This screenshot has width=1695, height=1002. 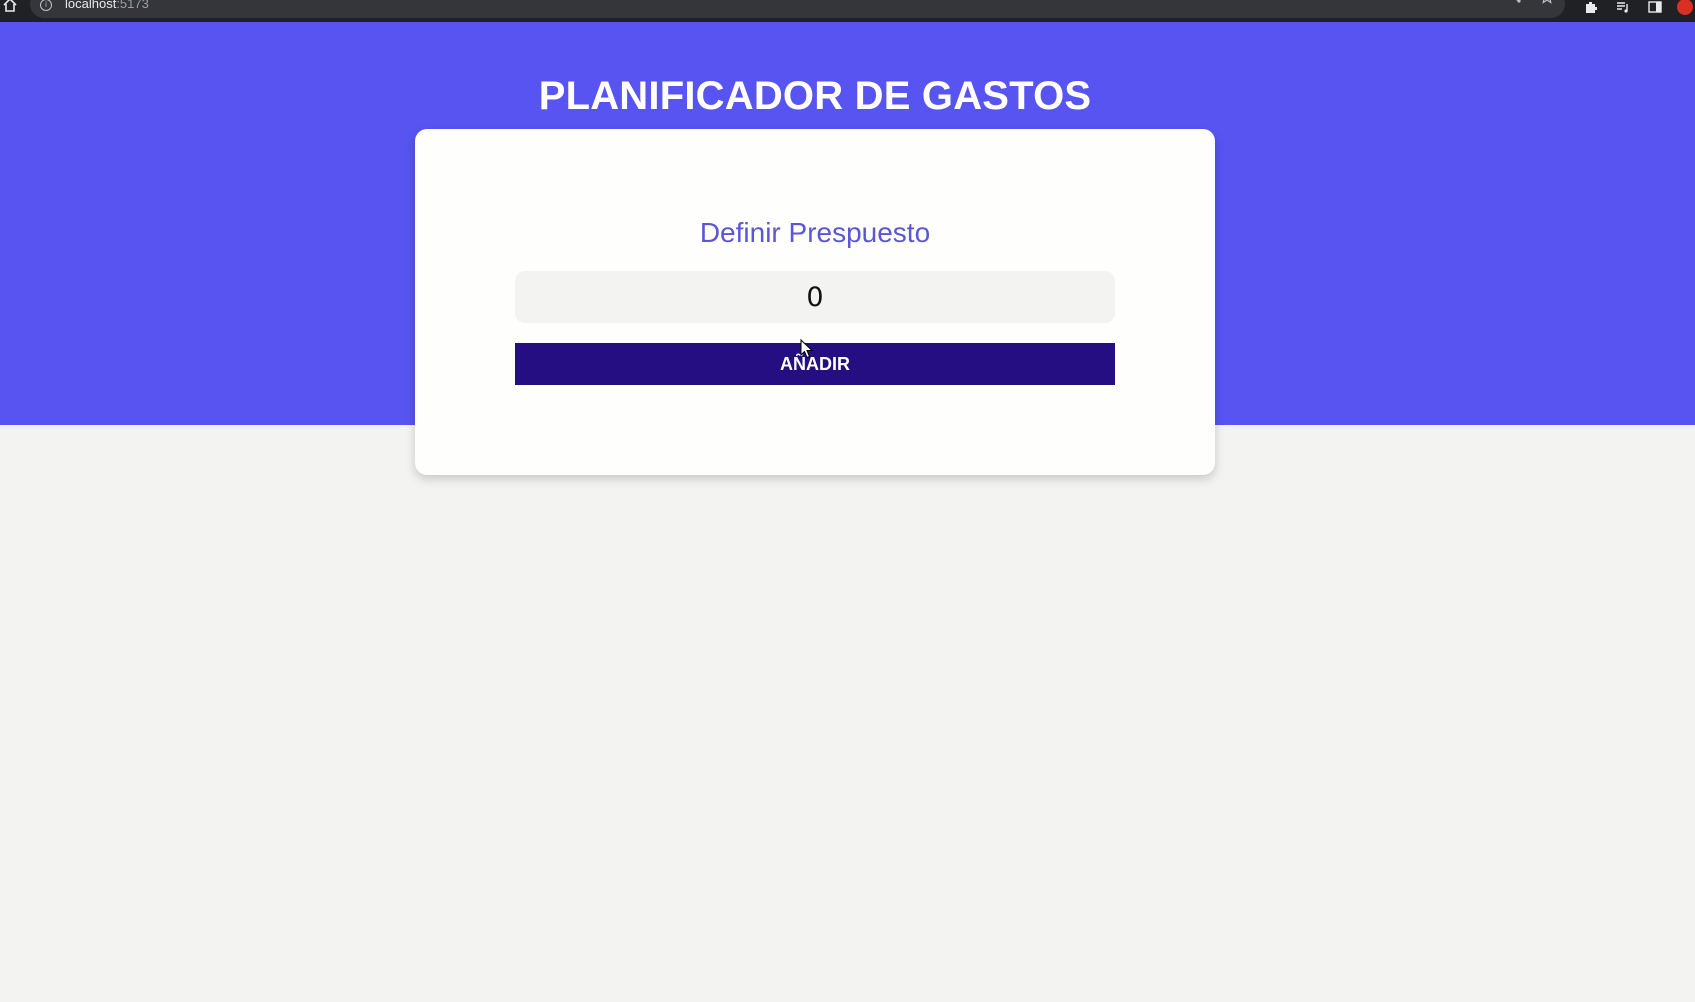 I want to click on share-icon, so click(x=1515, y=2).